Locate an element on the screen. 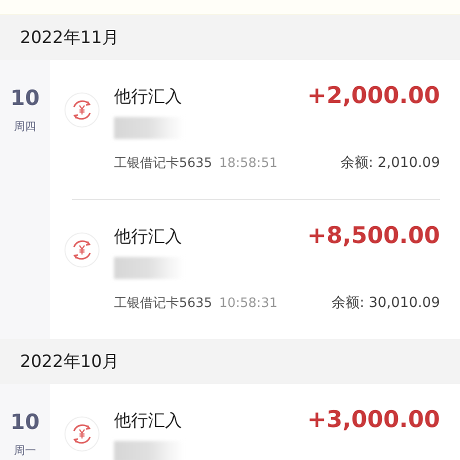 The width and height of the screenshot is (460, 460). weekday-label: 周四 is located at coordinates (25, 126).